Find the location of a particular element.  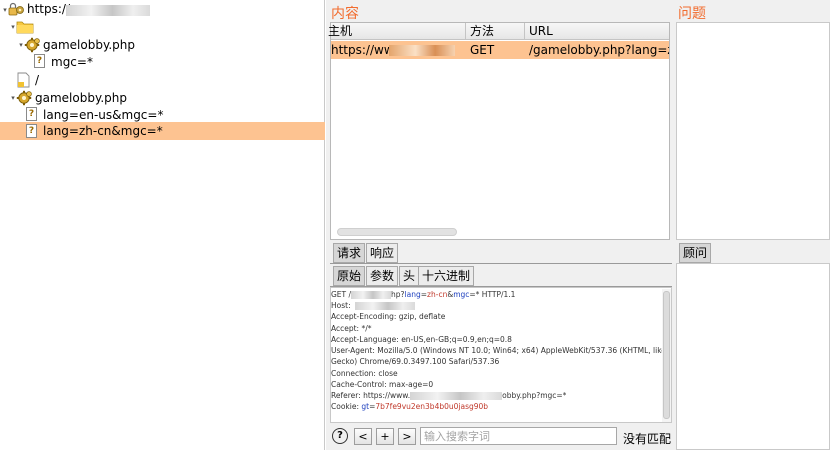

prev-match-button: < is located at coordinates (363, 436).